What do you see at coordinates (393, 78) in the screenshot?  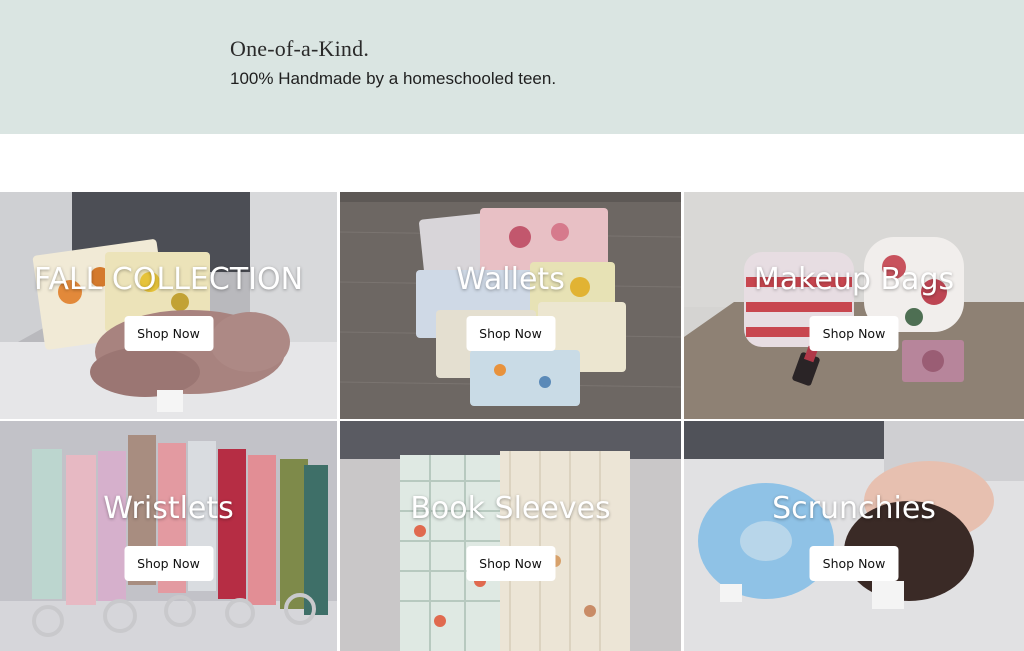 I see `hero-subtitle: 100% Handmade by a homeschooled teen.` at bounding box center [393, 78].